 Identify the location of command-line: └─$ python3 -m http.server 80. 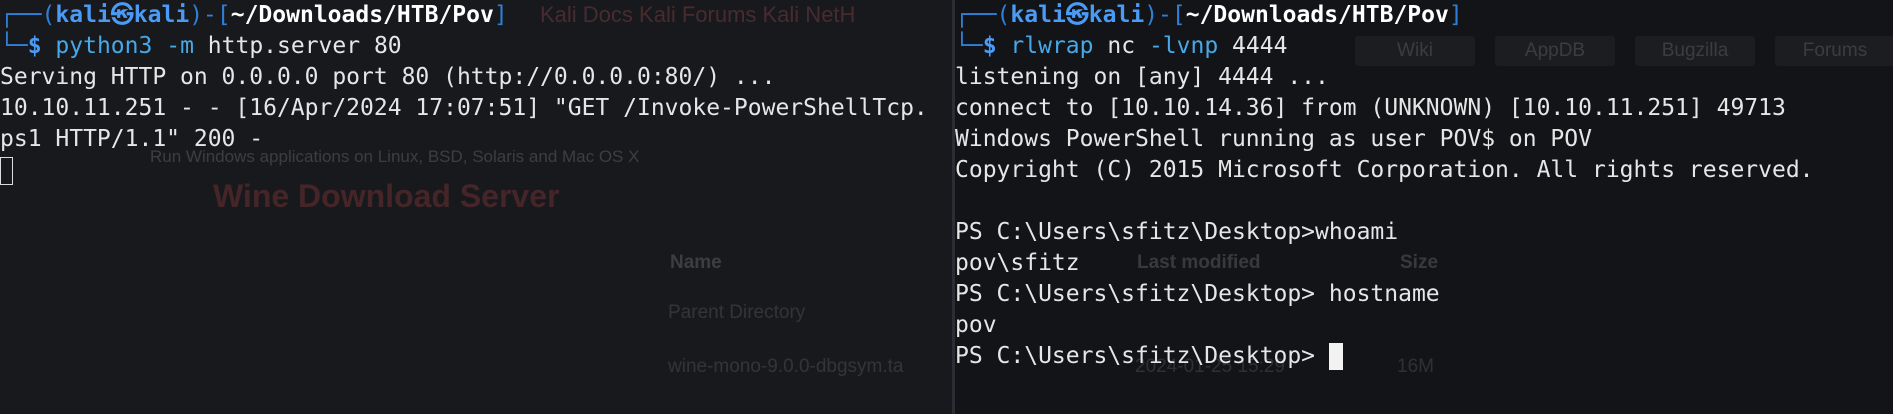
(201, 46).